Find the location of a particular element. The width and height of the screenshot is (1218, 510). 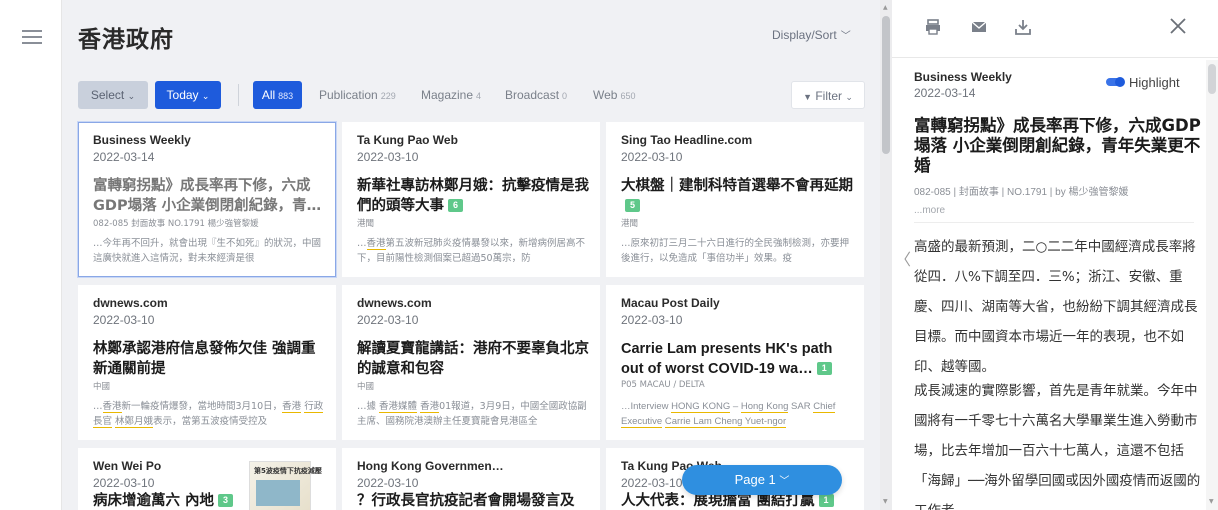

reader-scrollbar: ▼ is located at coordinates (1212, 285).